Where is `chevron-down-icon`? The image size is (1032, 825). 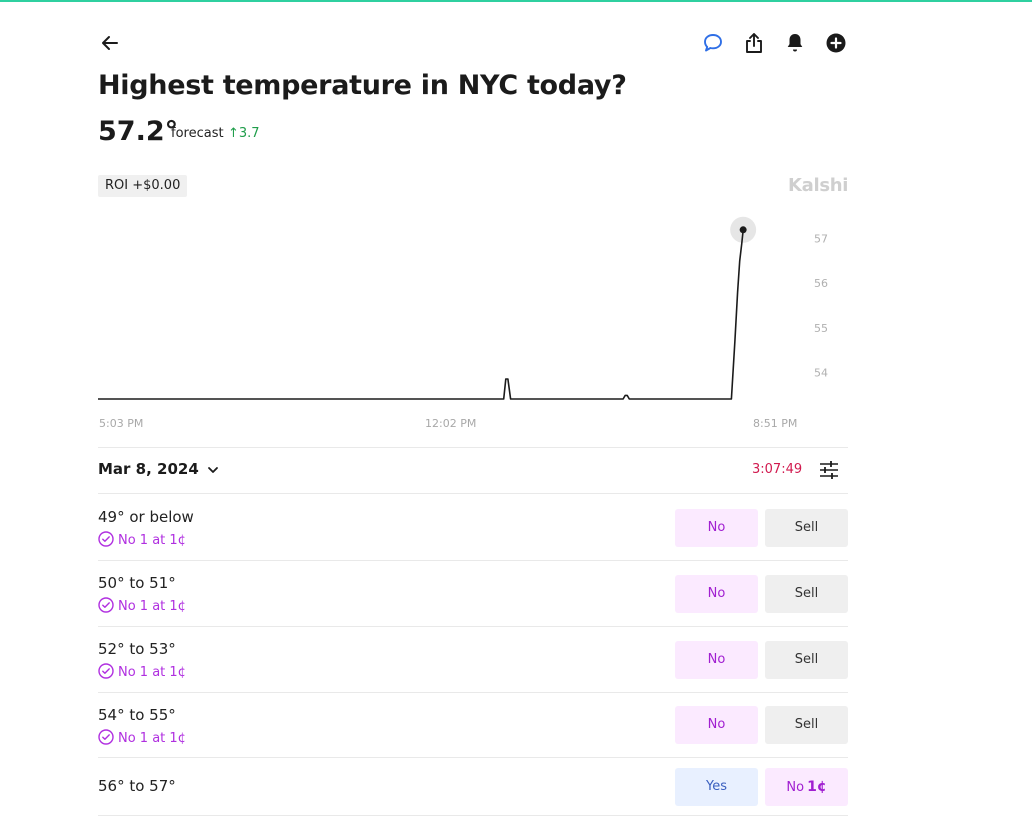
chevron-down-icon is located at coordinates (213, 469).